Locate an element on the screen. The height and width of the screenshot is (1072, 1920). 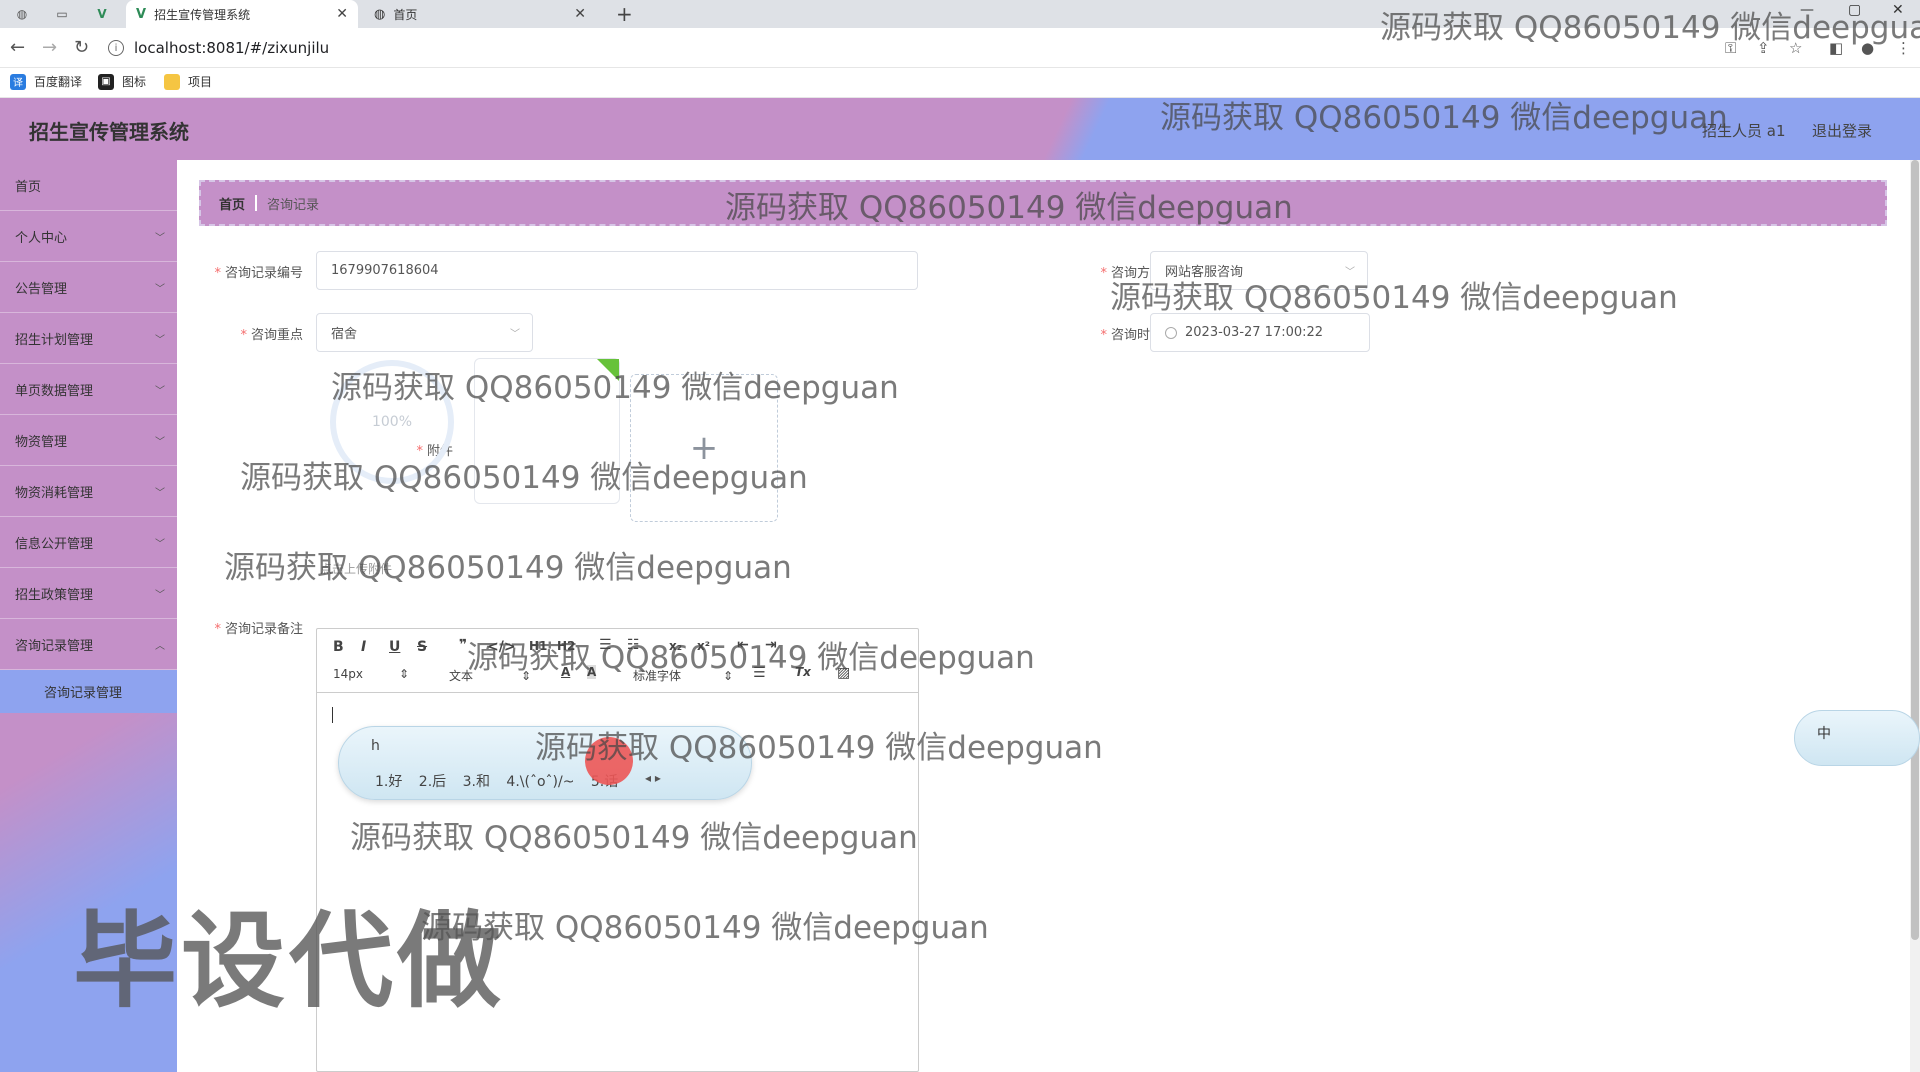
heading-2-icon: H2 is located at coordinates (566, 646).